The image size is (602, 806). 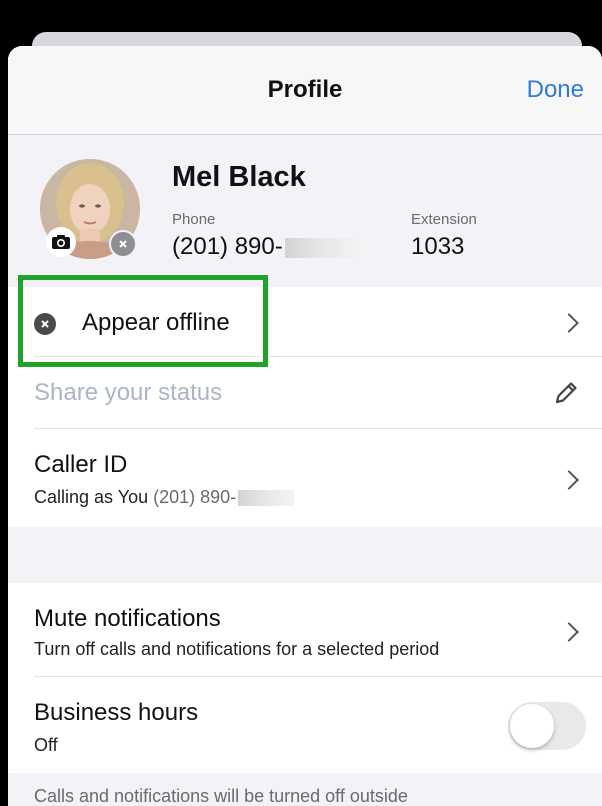 I want to click on business-hours-toggle, so click(x=547, y=726).